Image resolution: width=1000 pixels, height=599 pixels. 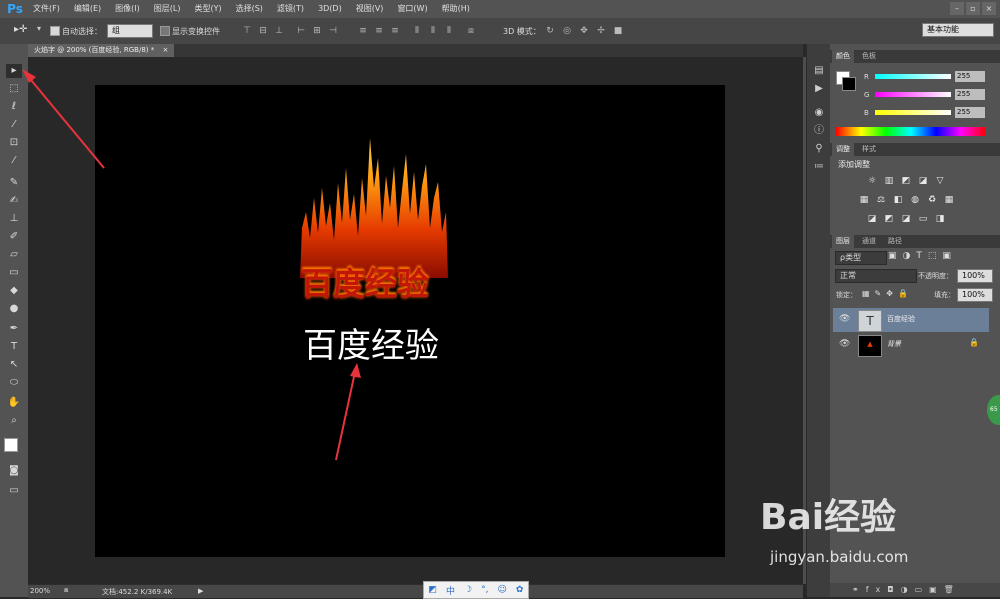 What do you see at coordinates (869, 241) in the screenshot?
I see `tab-channels: 通道` at bounding box center [869, 241].